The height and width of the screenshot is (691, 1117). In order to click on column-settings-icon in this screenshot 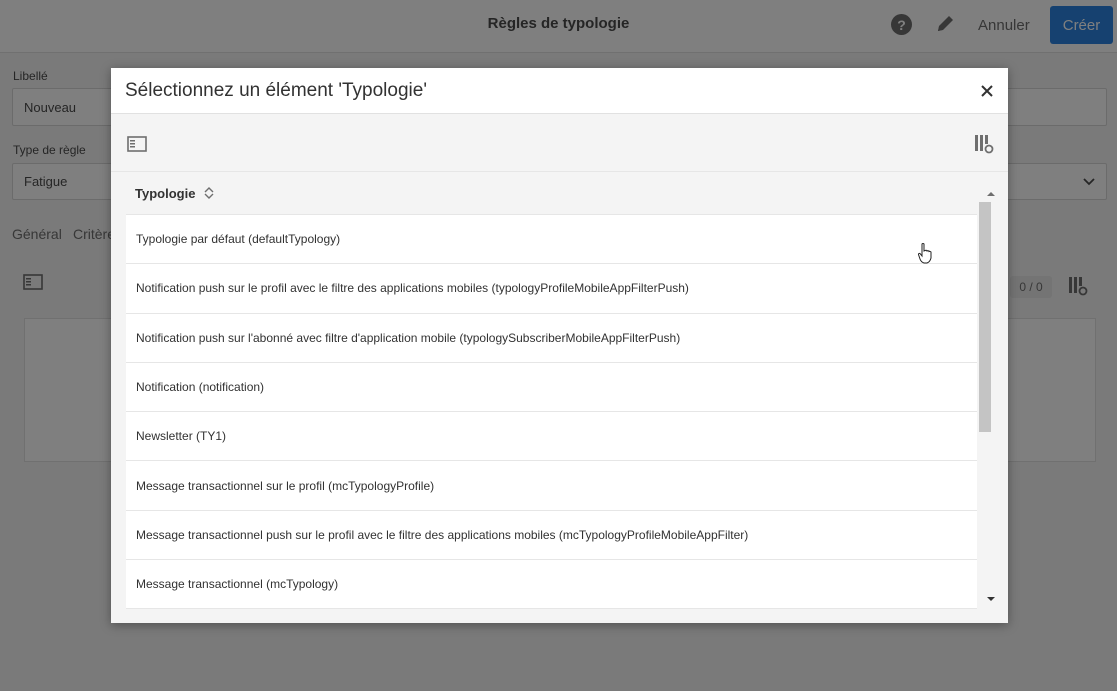, I will do `click(984, 144)`.